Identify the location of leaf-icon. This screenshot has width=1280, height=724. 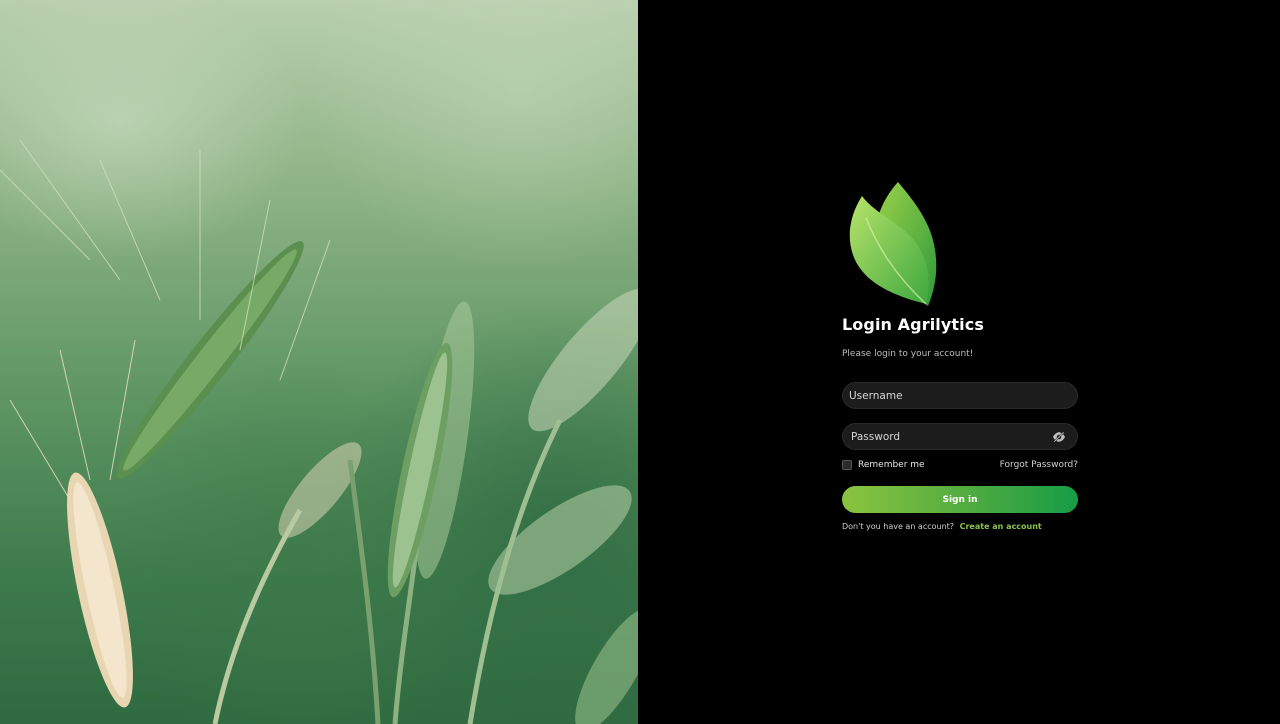
(893, 244).